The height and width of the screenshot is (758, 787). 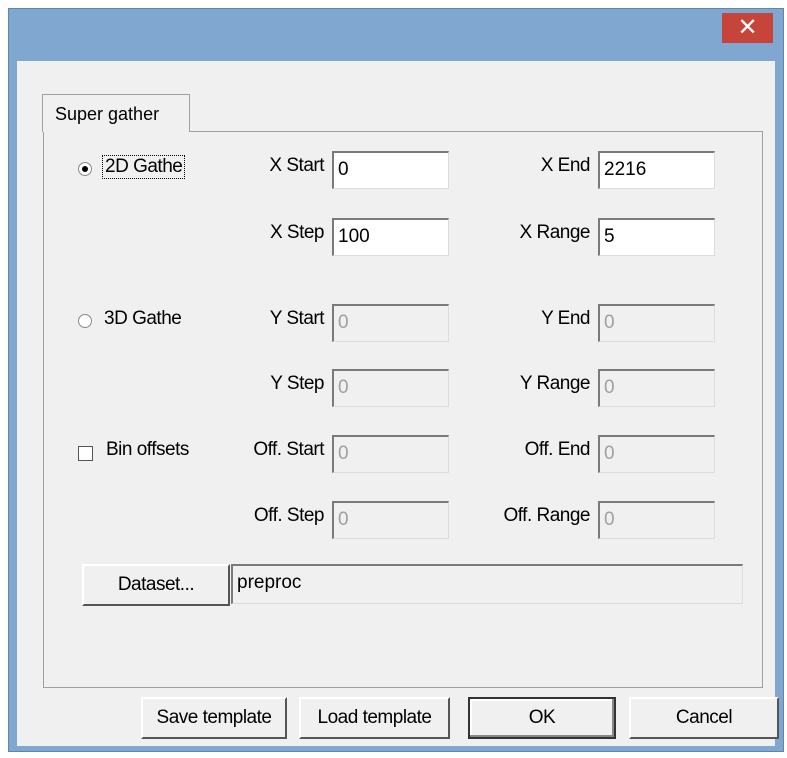 What do you see at coordinates (555, 383) in the screenshot?
I see `y-range-label: Y Range` at bounding box center [555, 383].